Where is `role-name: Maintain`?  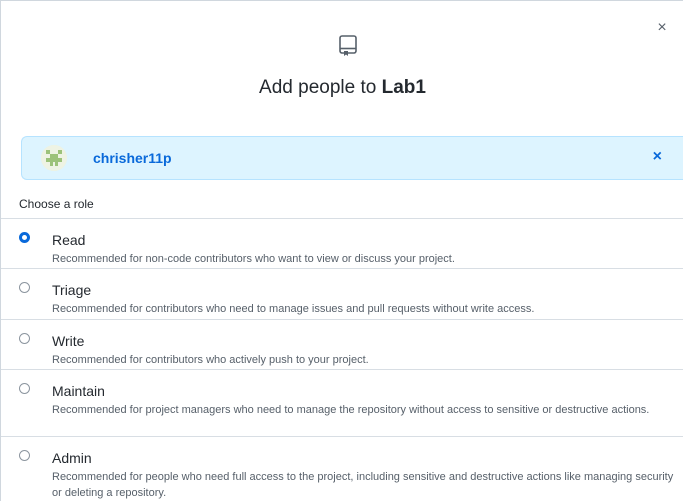 role-name: Maintain is located at coordinates (78, 391).